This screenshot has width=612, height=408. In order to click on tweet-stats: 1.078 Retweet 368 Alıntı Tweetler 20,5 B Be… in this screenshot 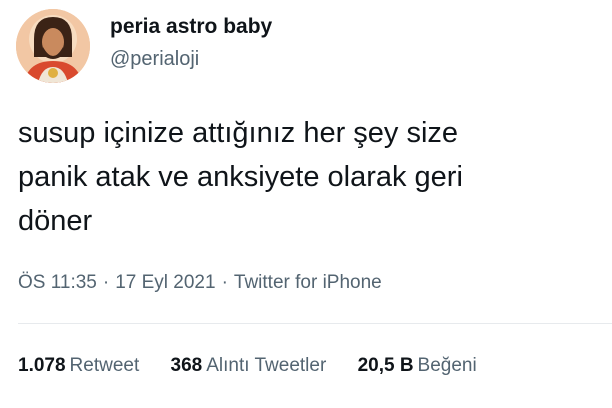, I will do `click(247, 366)`.